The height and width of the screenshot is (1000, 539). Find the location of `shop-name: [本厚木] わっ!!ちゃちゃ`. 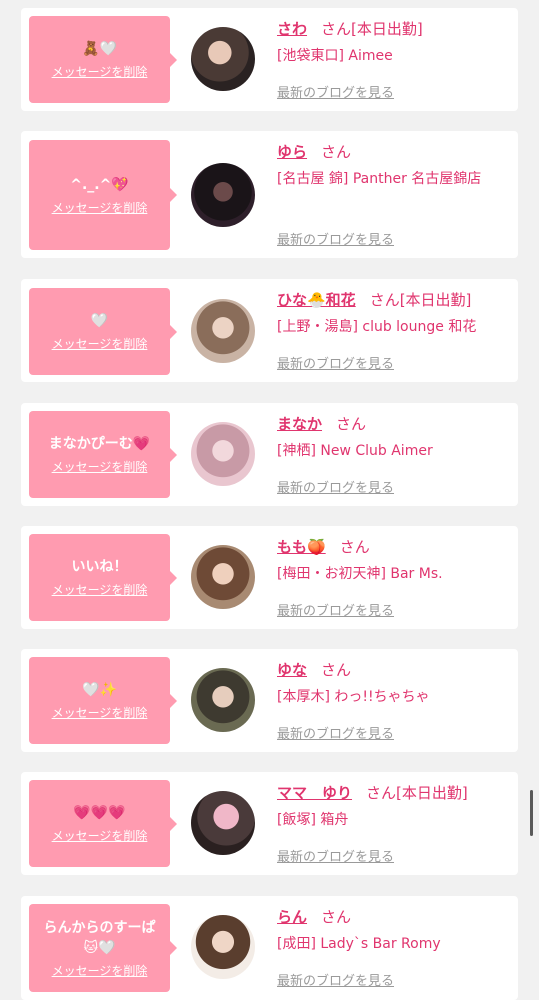

shop-name: [本厚木] わっ!!ちゃちゃ is located at coordinates (353, 697).